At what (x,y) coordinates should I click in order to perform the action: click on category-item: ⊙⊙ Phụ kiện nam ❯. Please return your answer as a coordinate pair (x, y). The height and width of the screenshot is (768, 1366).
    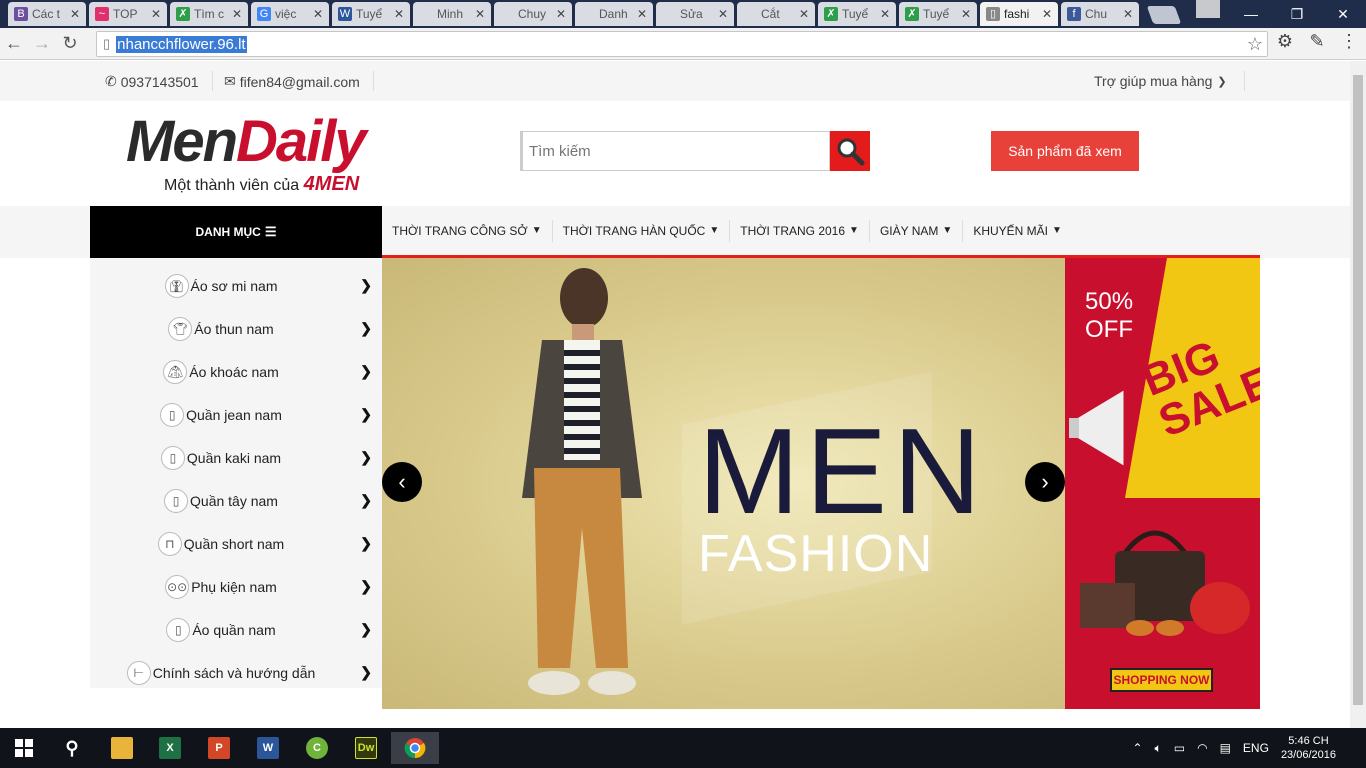
    Looking at the image, I should click on (236, 586).